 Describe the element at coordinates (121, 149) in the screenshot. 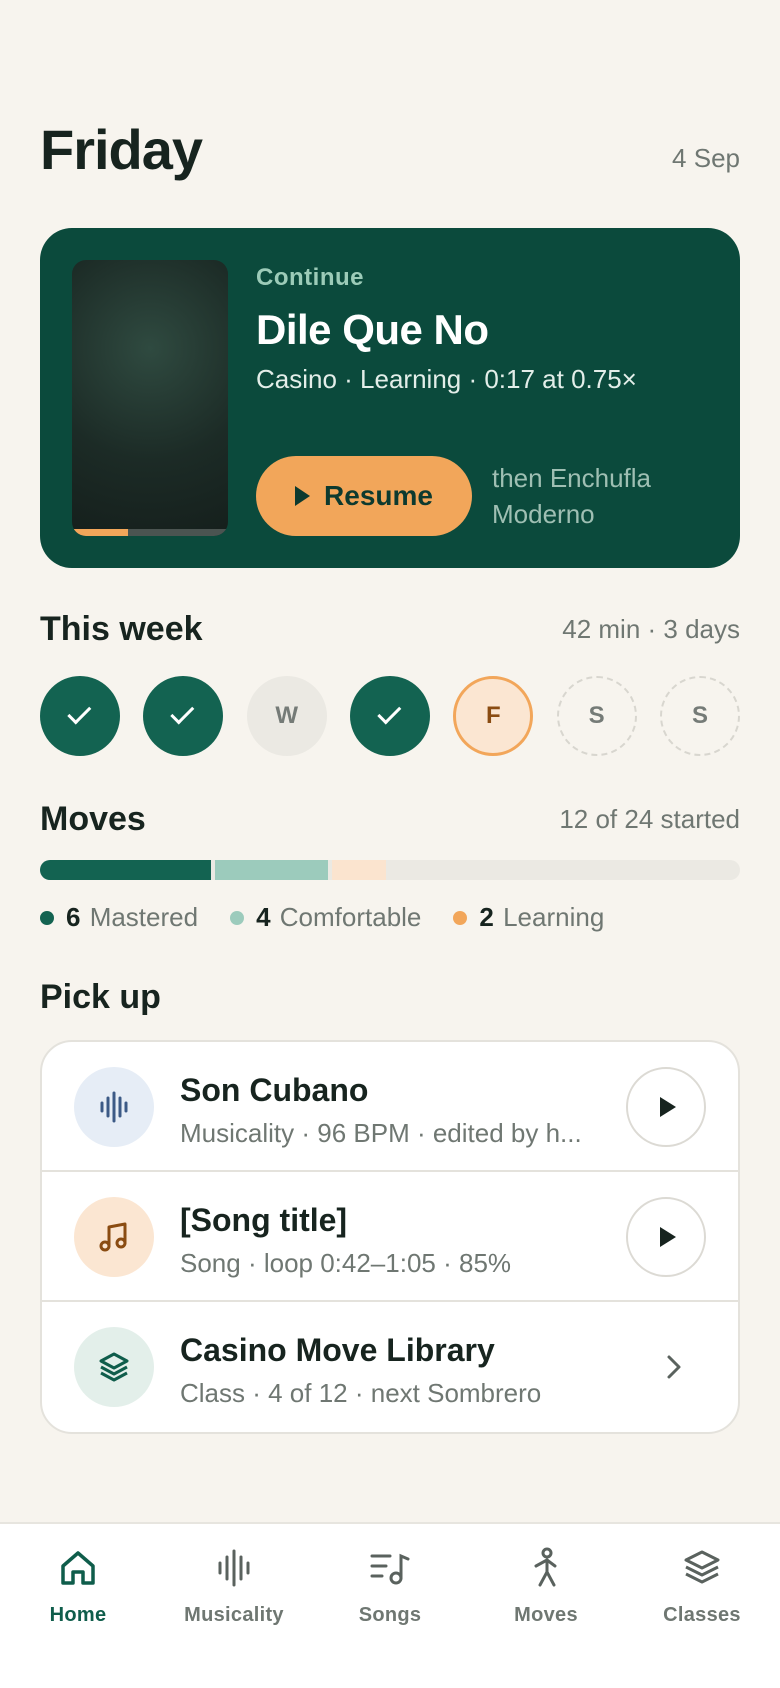

I see `page-title: Friday` at that location.